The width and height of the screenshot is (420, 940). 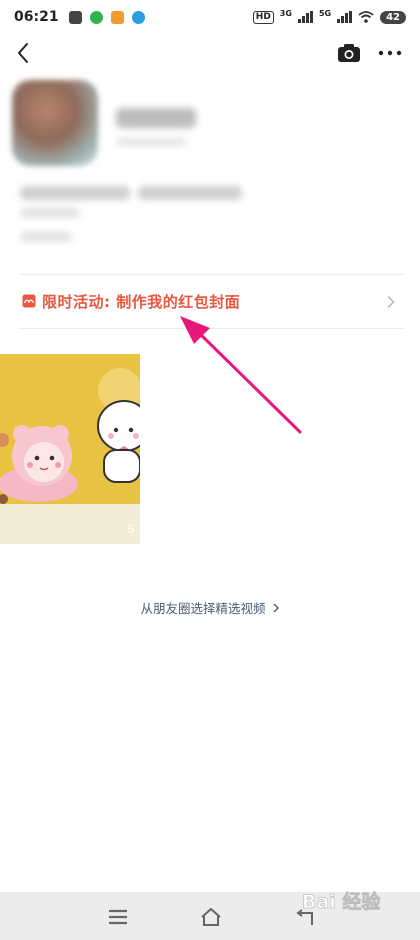 What do you see at coordinates (141, 302) in the screenshot?
I see `activity-label: 限时活动: 制作我的红包封面` at bounding box center [141, 302].